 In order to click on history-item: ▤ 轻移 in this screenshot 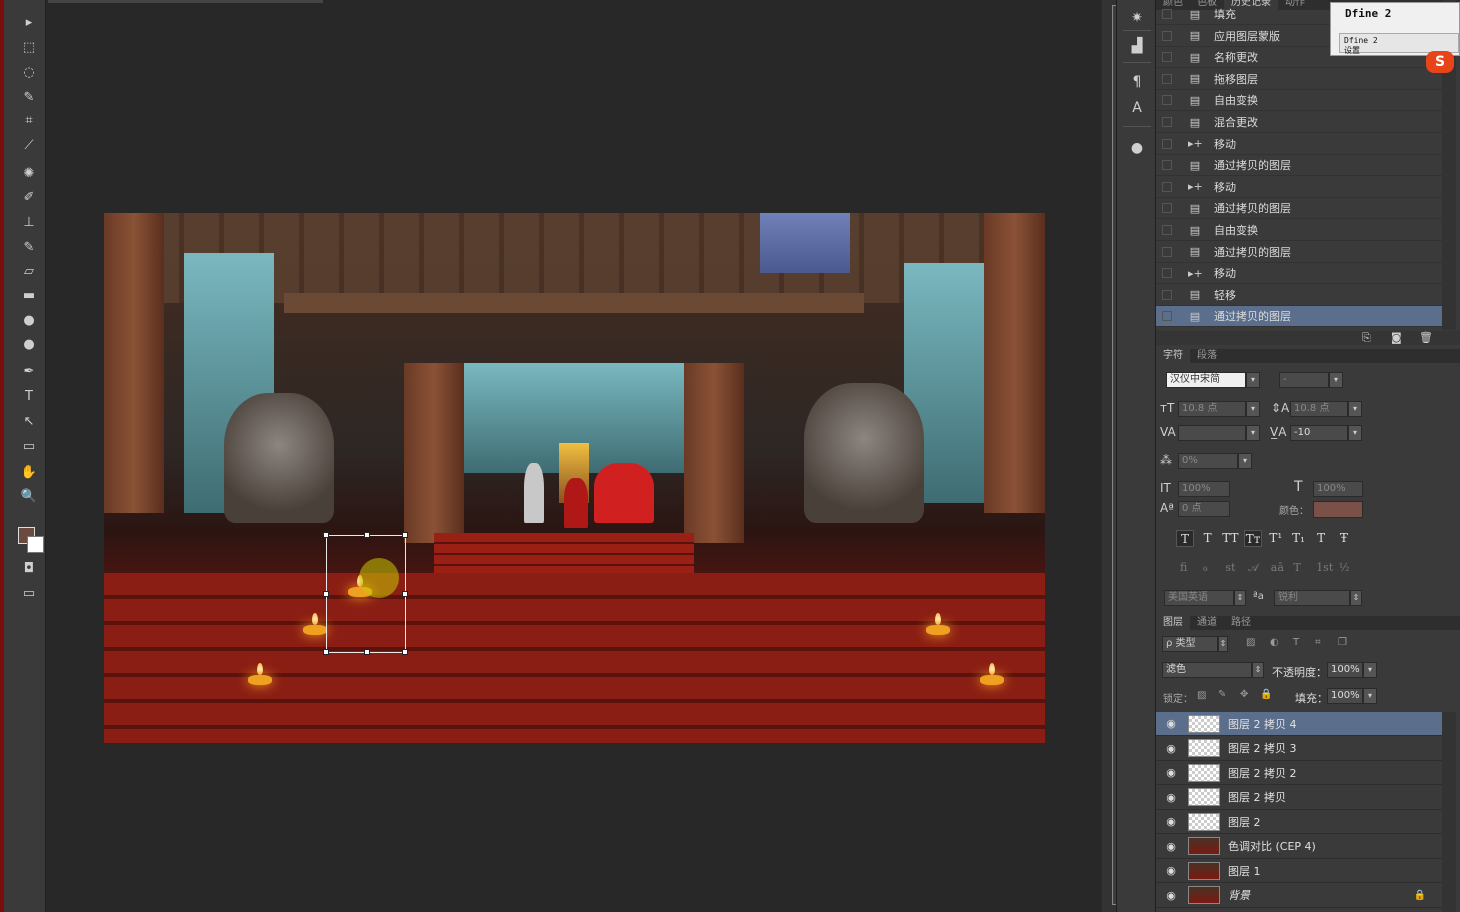, I will do `click(1299, 295)`.